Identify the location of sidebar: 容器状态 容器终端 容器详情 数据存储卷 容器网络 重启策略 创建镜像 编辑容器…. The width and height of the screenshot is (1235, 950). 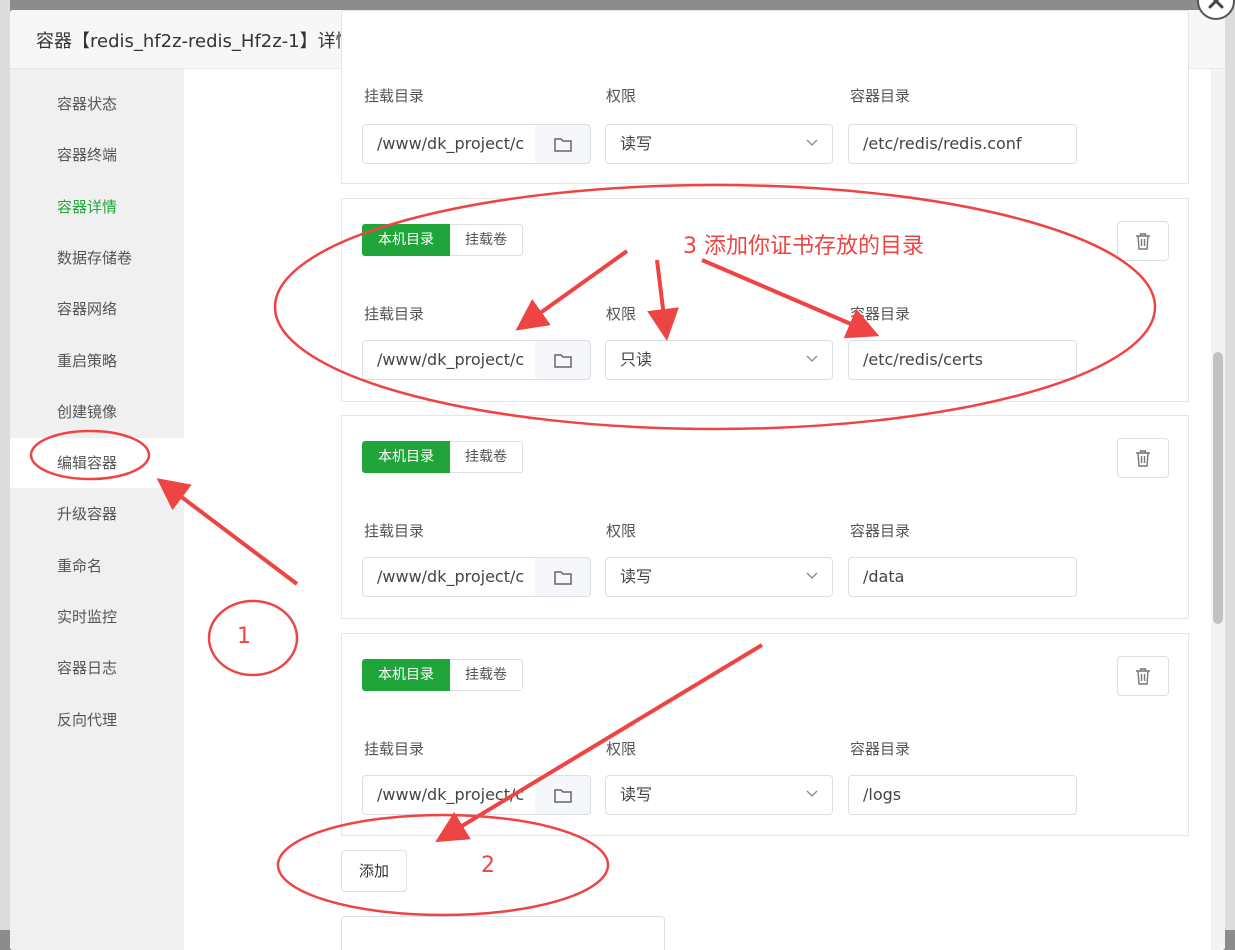
(97, 509).